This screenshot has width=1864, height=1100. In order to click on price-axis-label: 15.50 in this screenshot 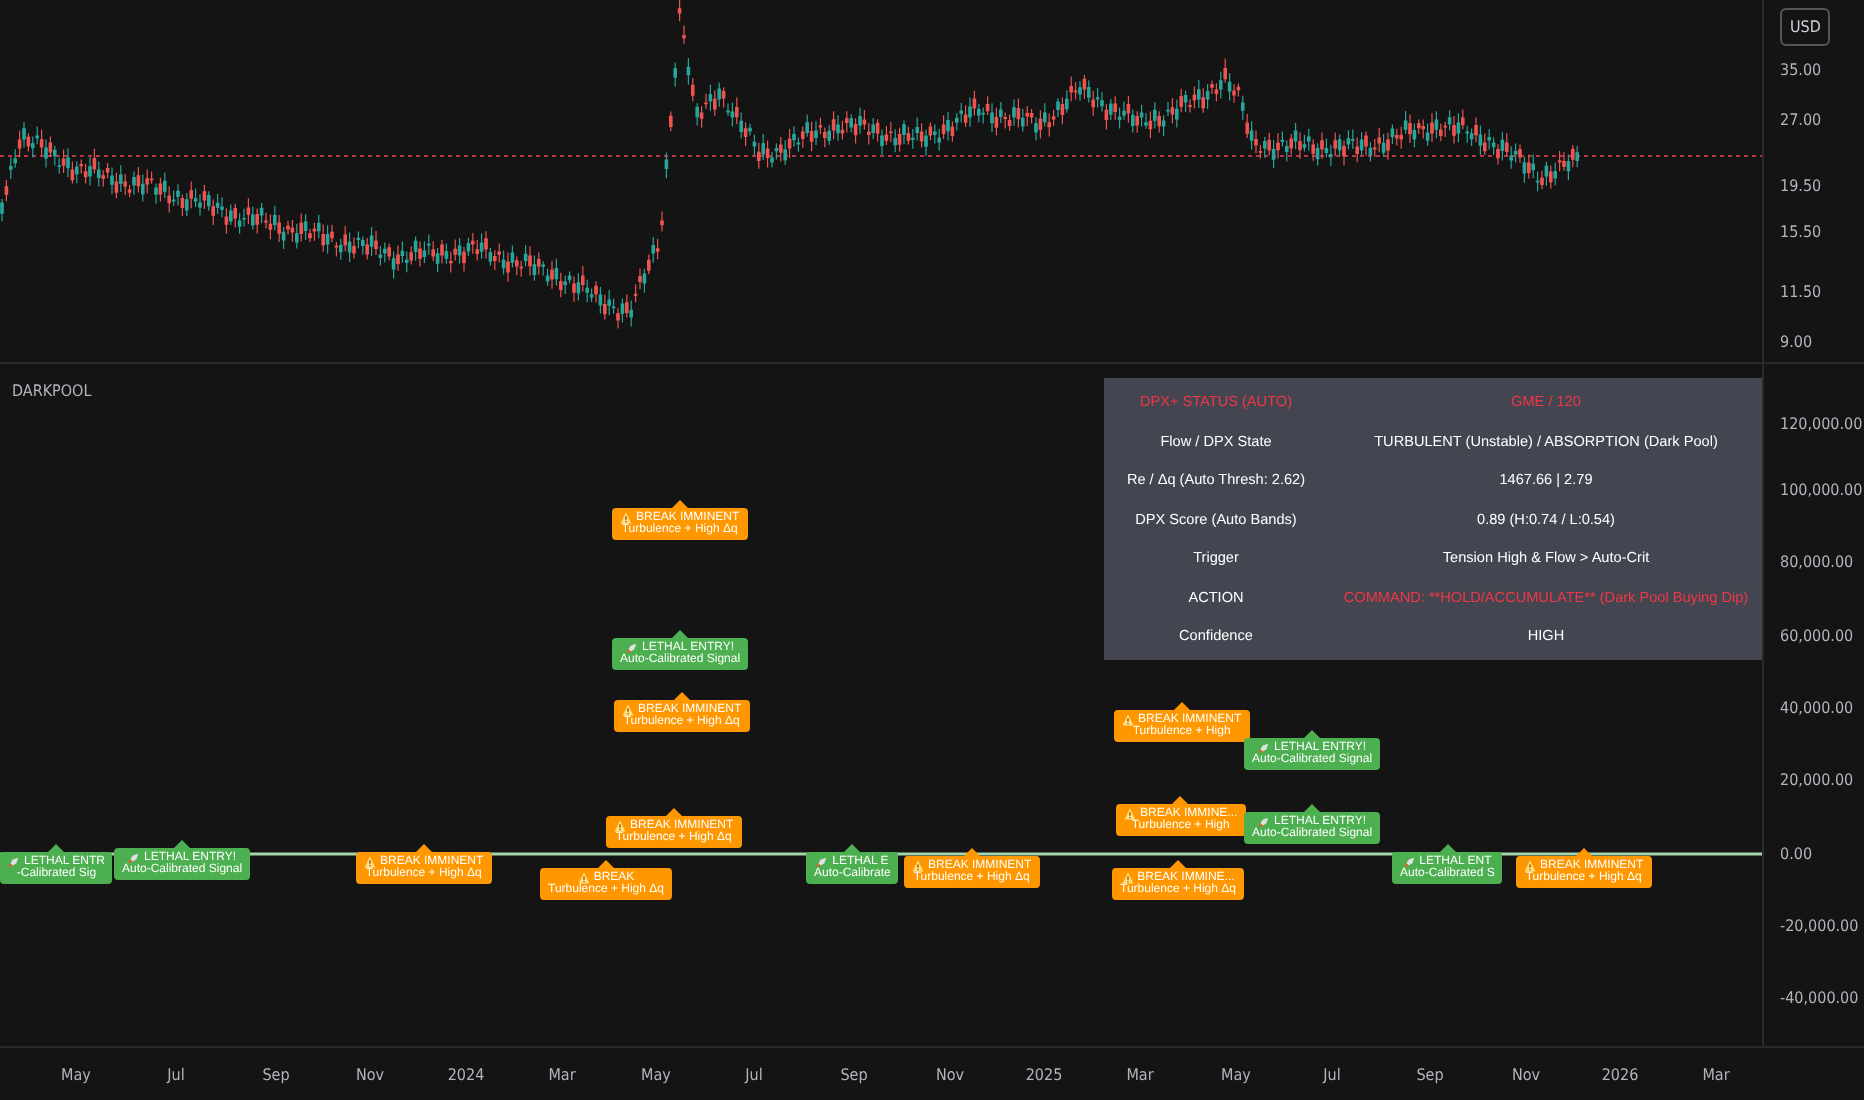, I will do `click(1801, 232)`.